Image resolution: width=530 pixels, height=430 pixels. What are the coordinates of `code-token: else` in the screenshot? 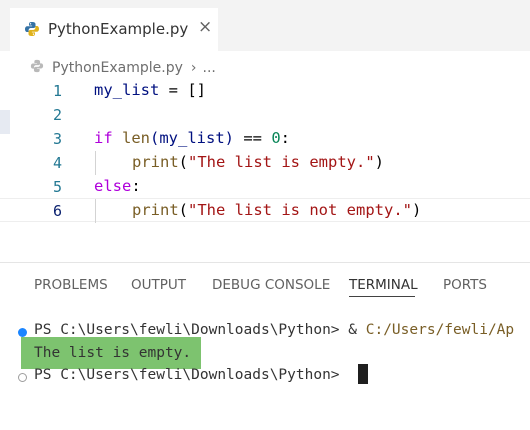 It's located at (113, 186).